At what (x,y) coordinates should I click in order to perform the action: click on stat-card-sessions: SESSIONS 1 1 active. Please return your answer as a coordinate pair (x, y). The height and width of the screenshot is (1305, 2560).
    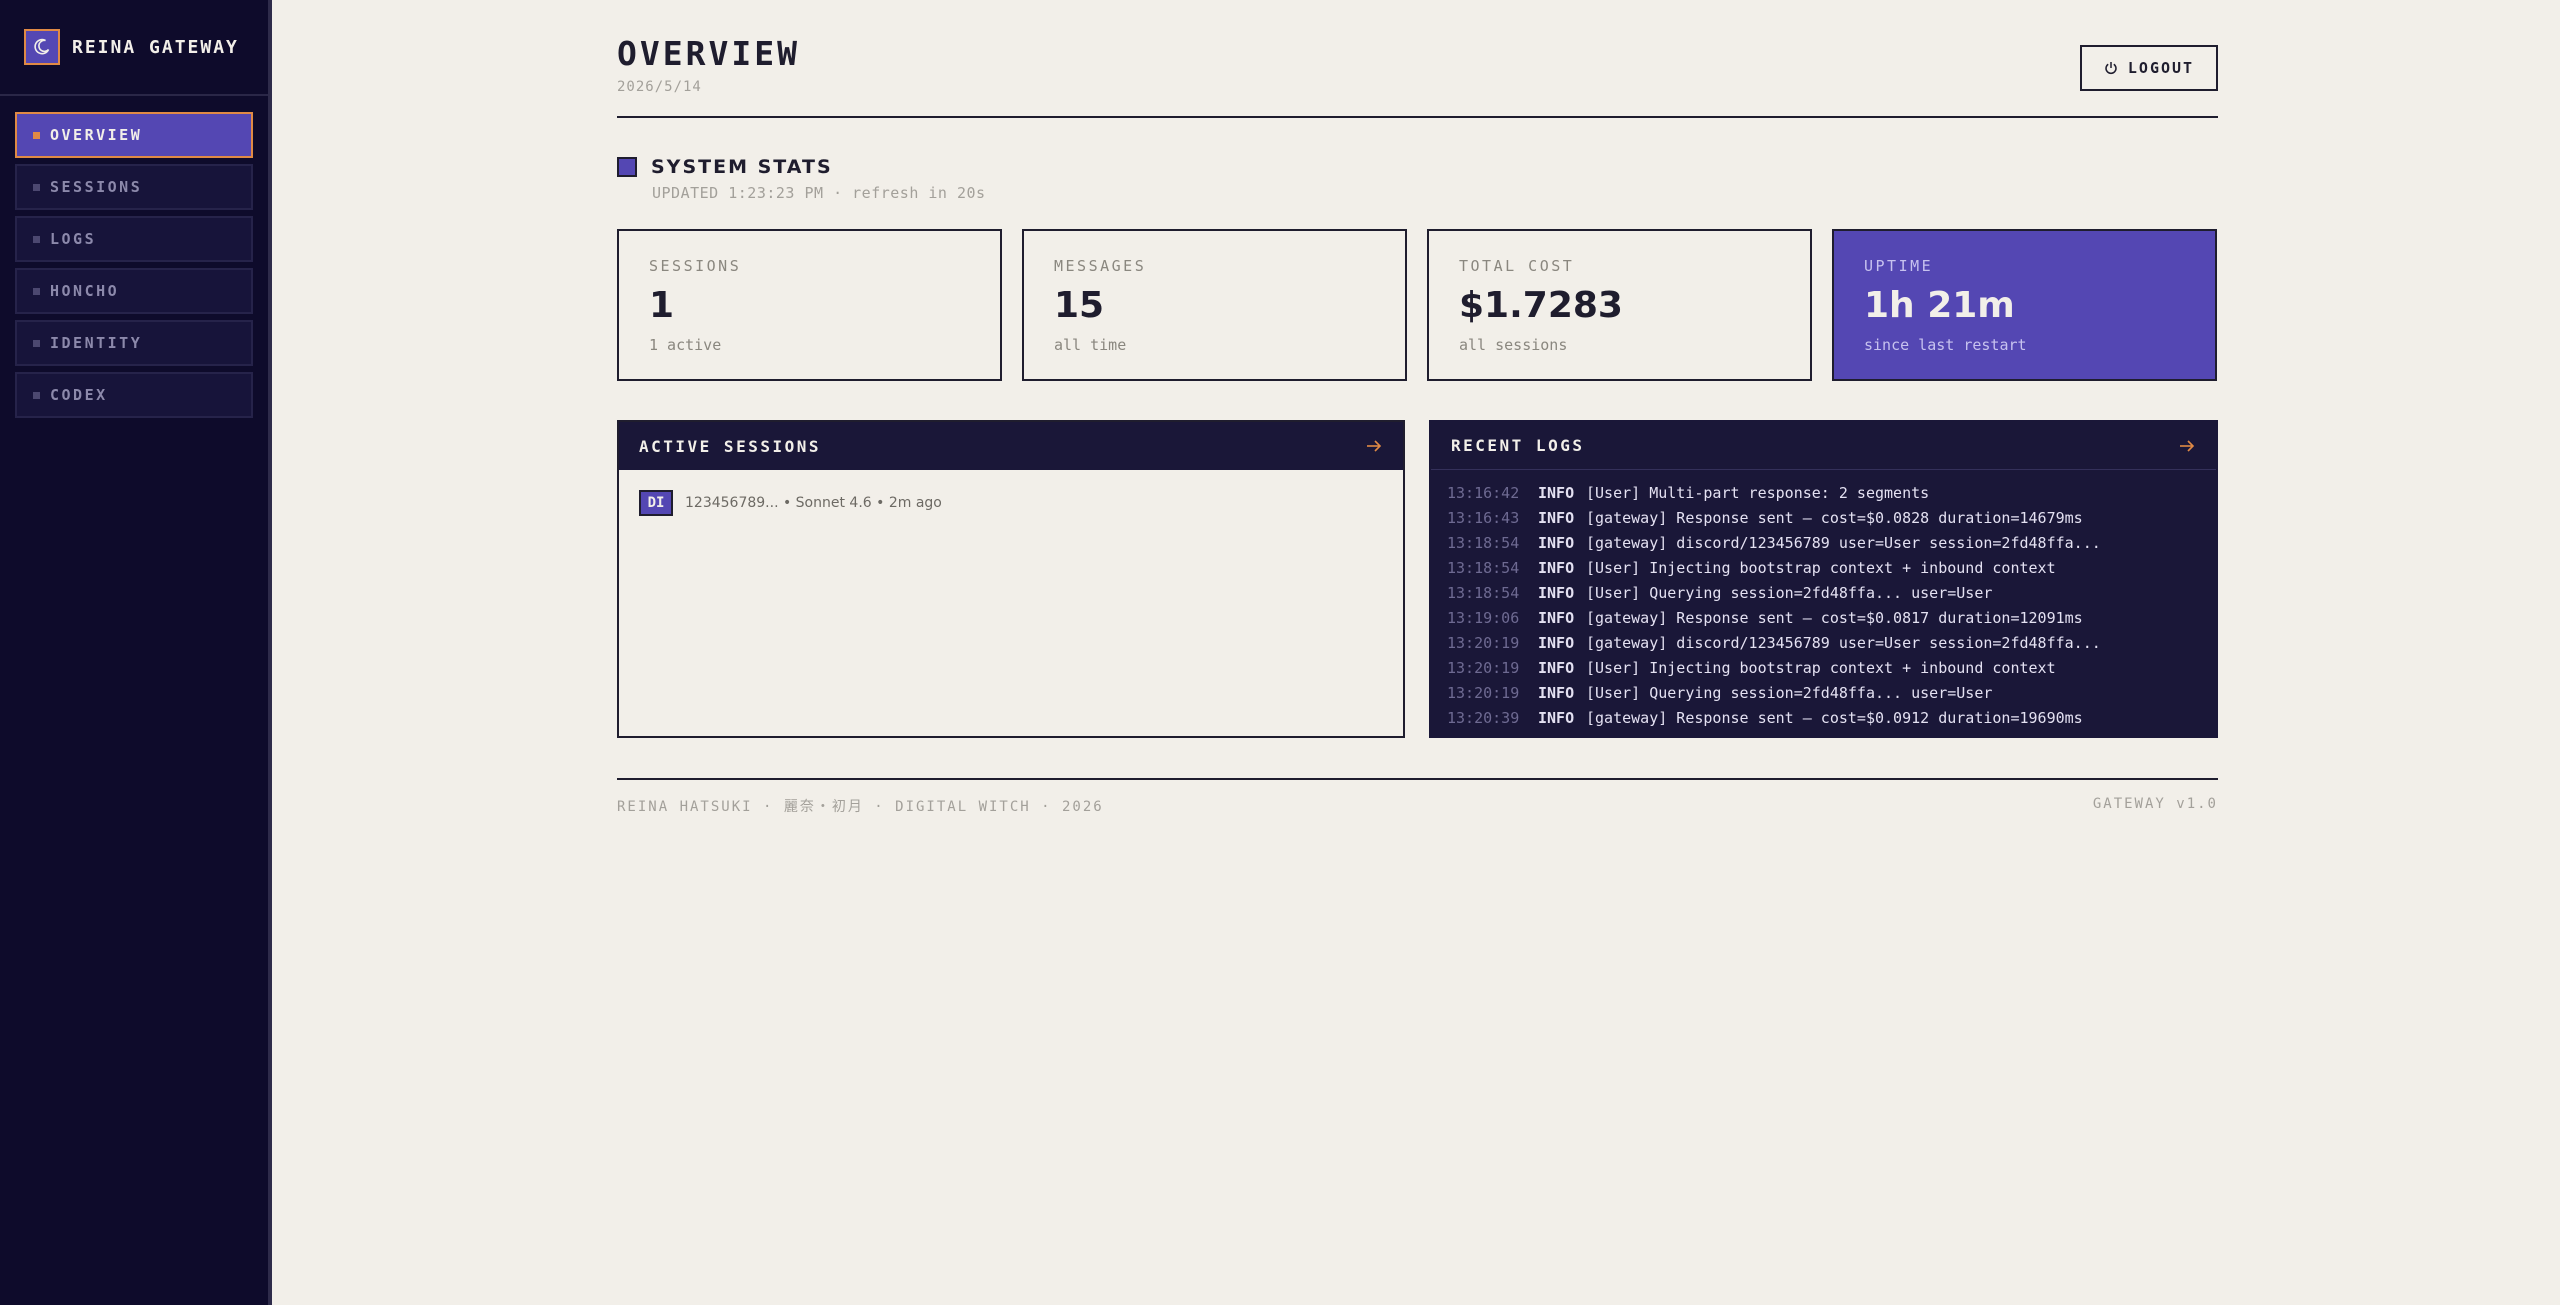
    Looking at the image, I should click on (809, 305).